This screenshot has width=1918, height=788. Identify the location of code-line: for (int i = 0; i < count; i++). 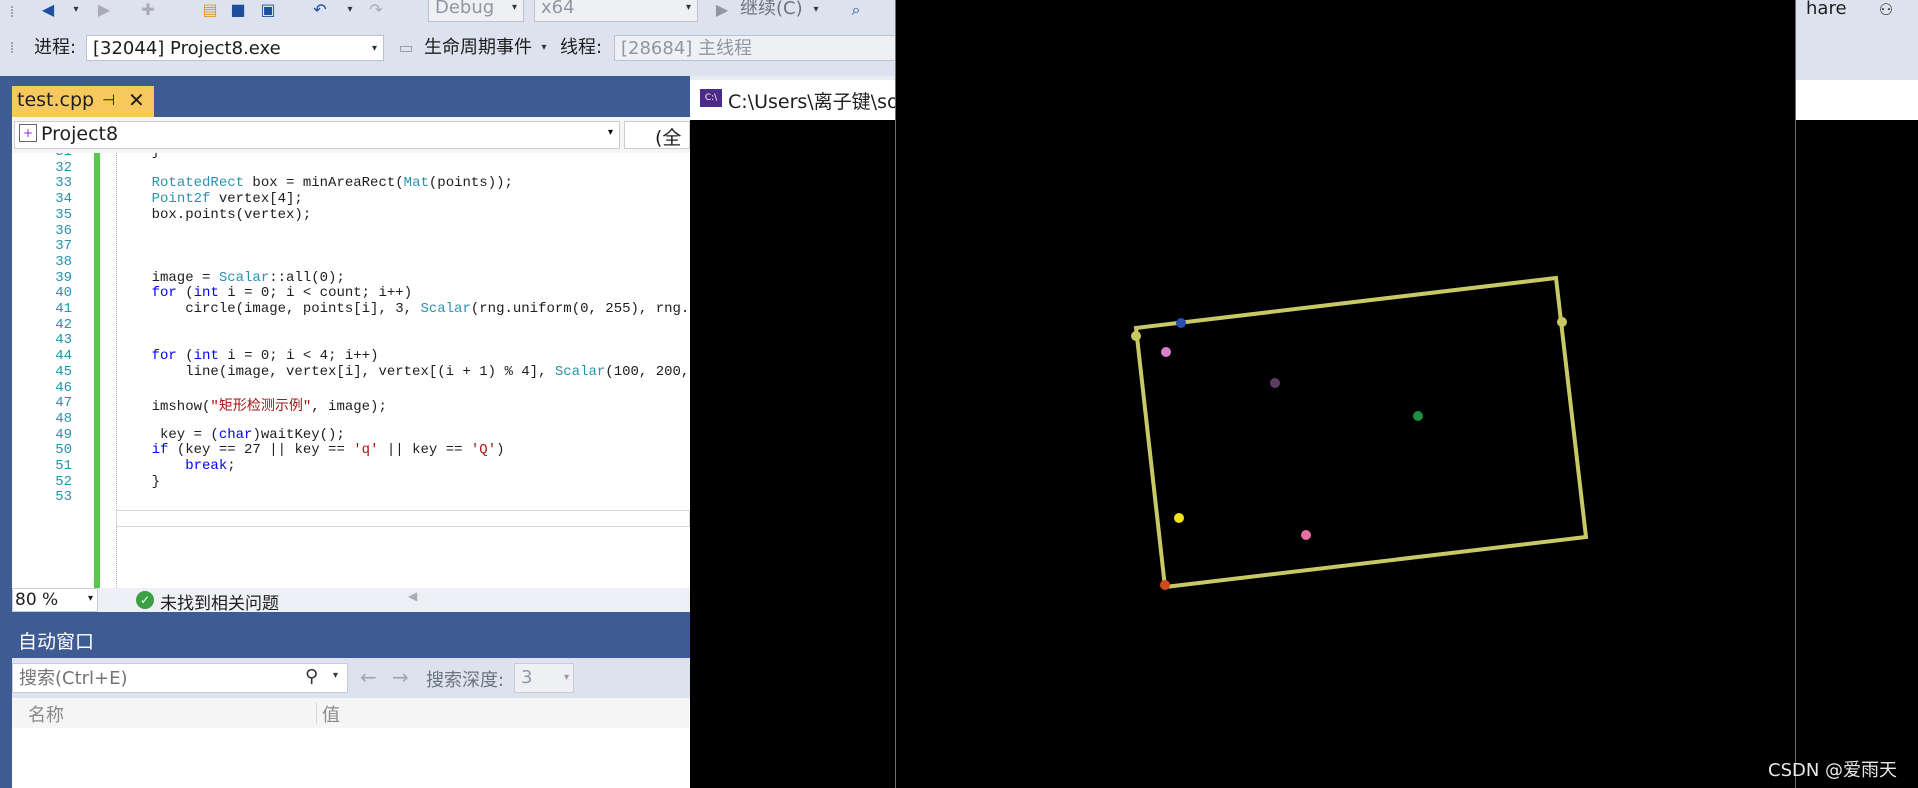
(265, 293).